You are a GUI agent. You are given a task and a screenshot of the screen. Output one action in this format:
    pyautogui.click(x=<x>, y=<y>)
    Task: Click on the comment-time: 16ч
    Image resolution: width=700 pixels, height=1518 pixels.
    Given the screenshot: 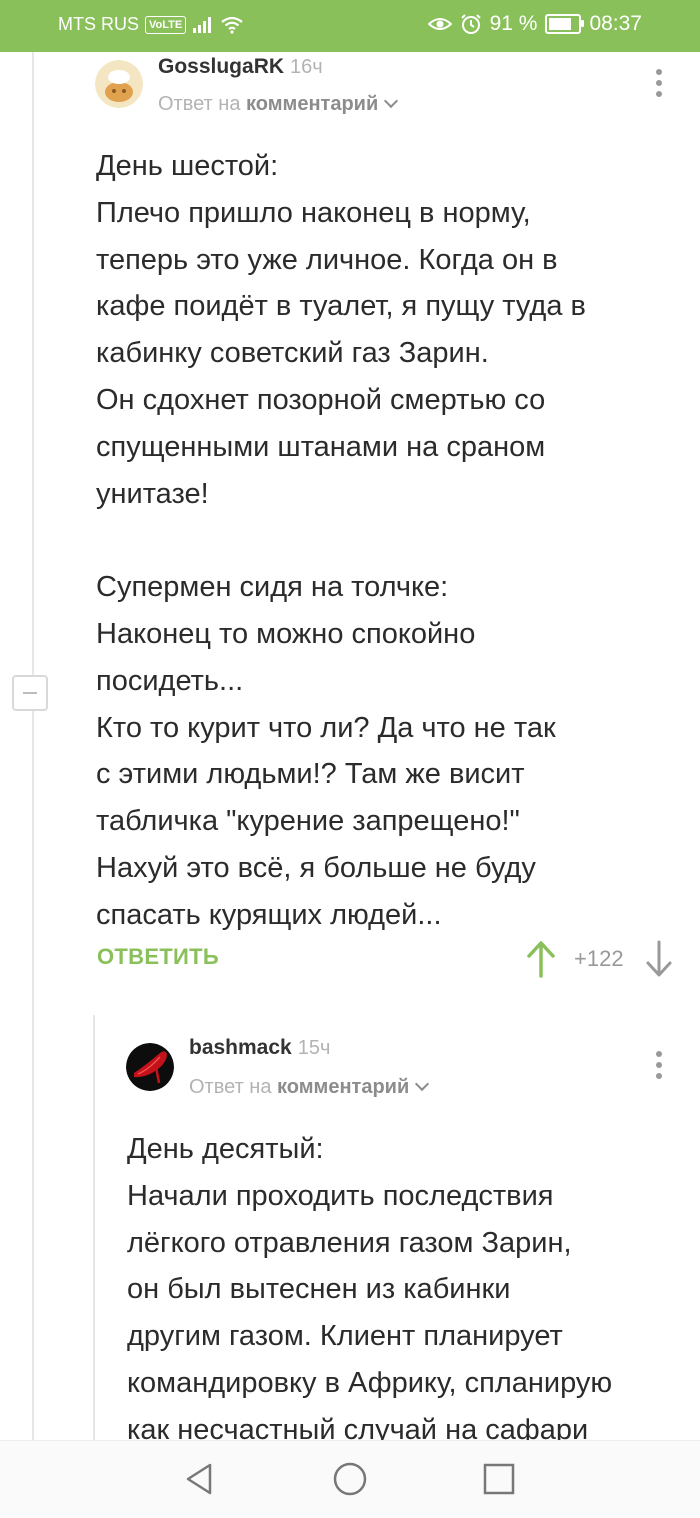 What is the action you would take?
    pyautogui.click(x=306, y=67)
    